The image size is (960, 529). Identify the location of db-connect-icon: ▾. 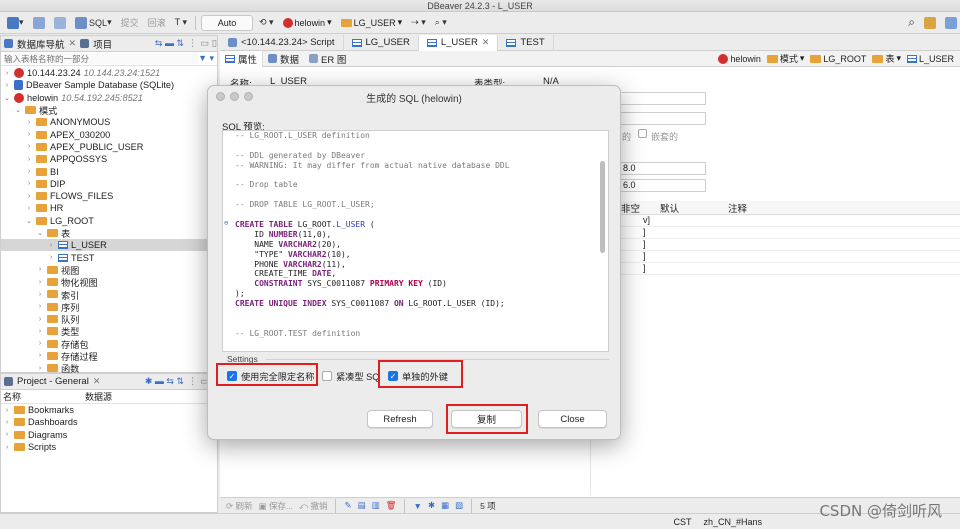
(15, 23).